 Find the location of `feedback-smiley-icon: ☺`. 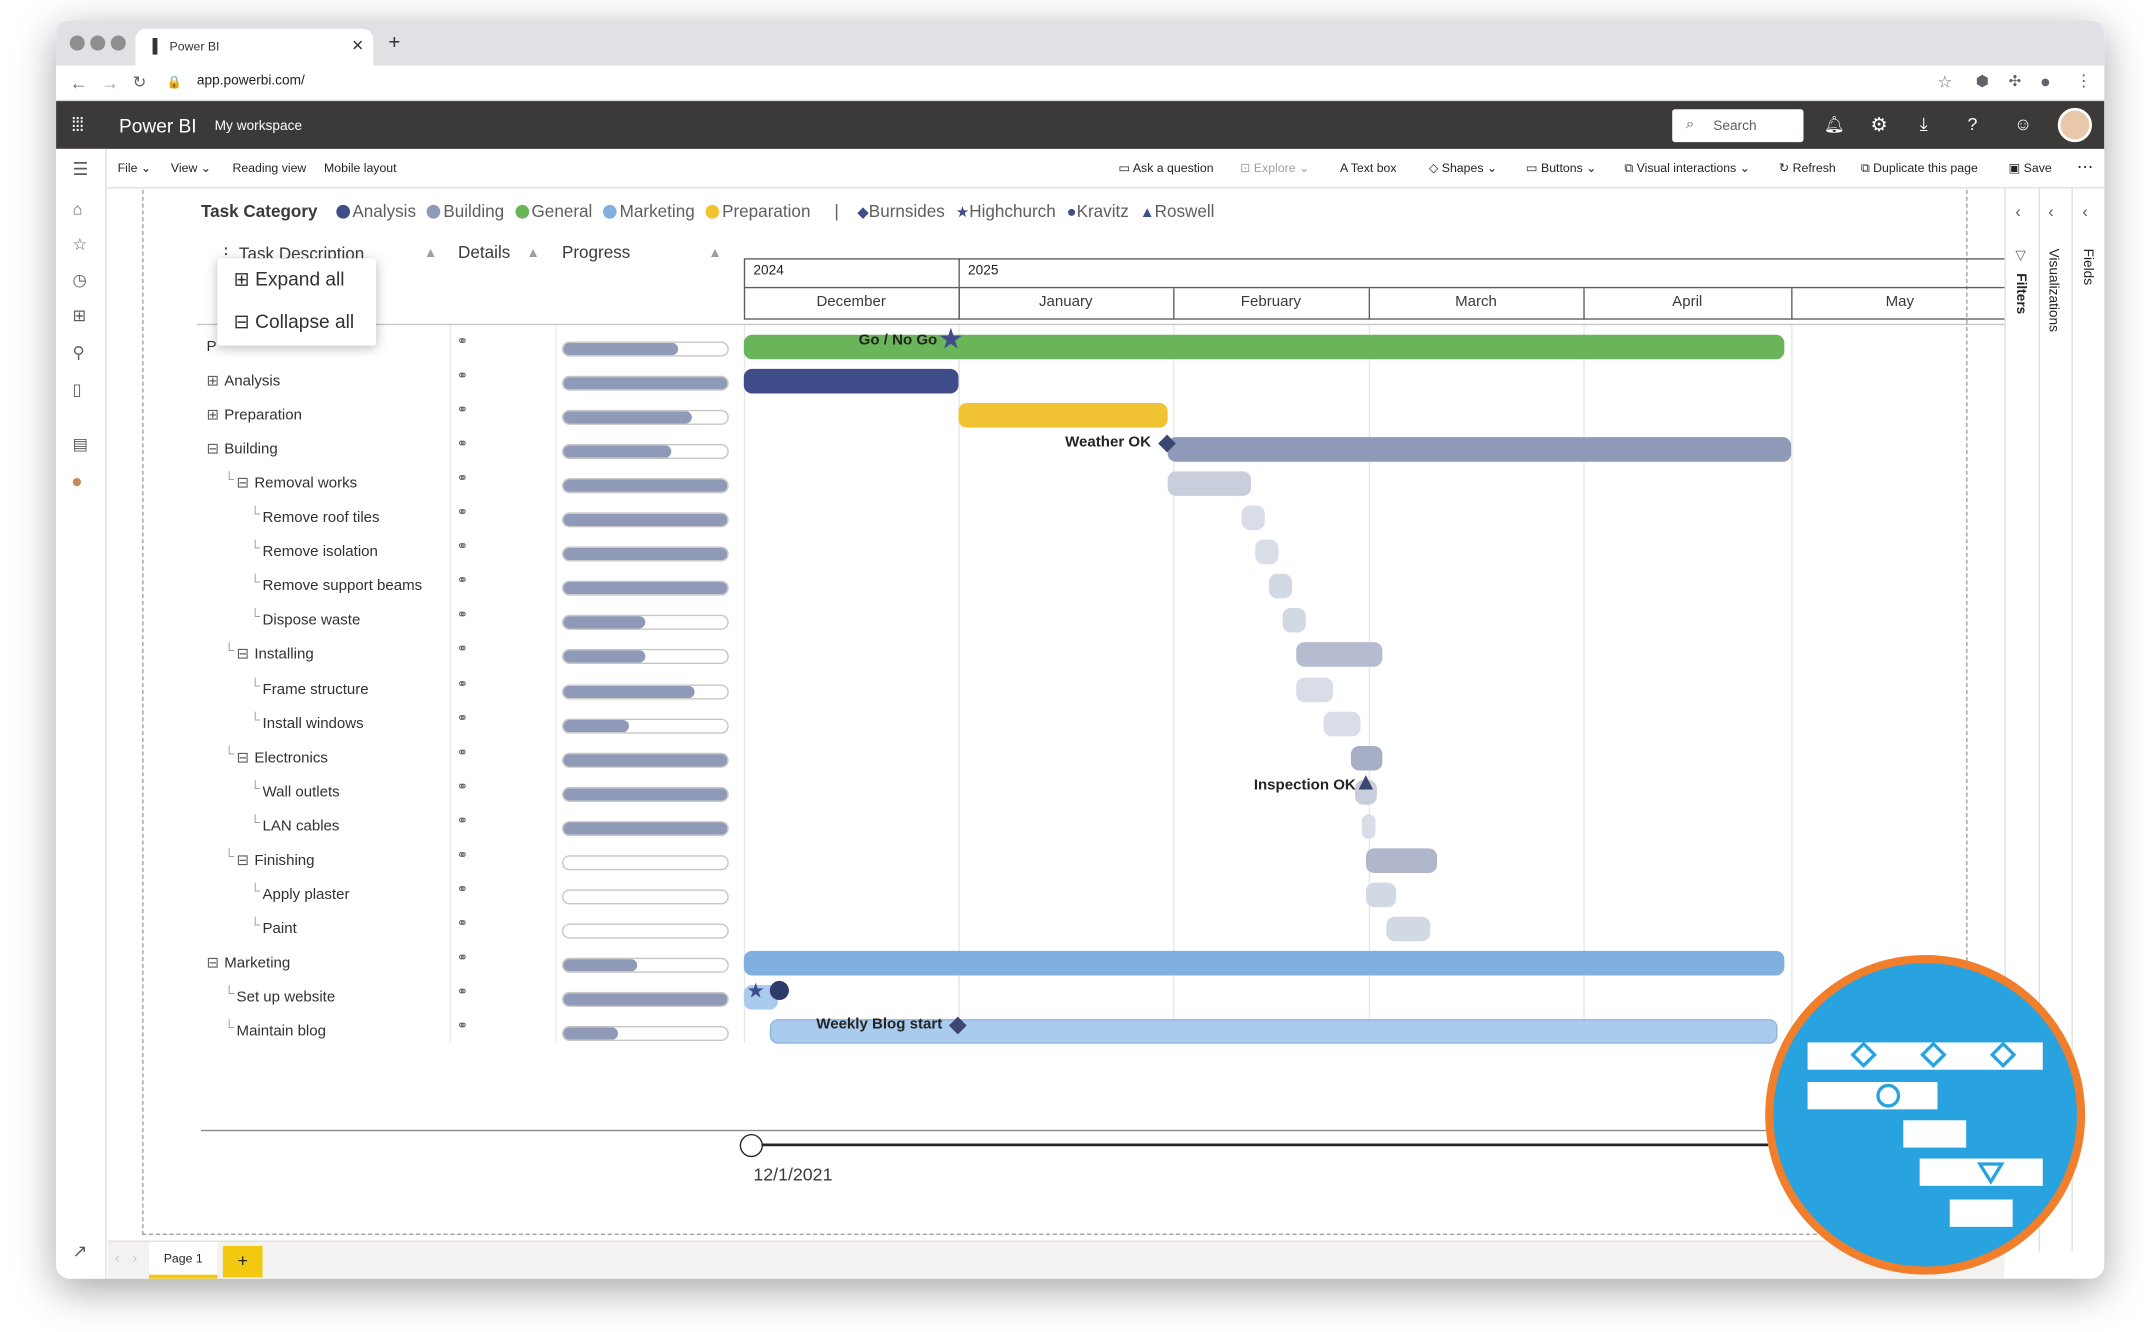

feedback-smiley-icon: ☺ is located at coordinates (2023, 123).